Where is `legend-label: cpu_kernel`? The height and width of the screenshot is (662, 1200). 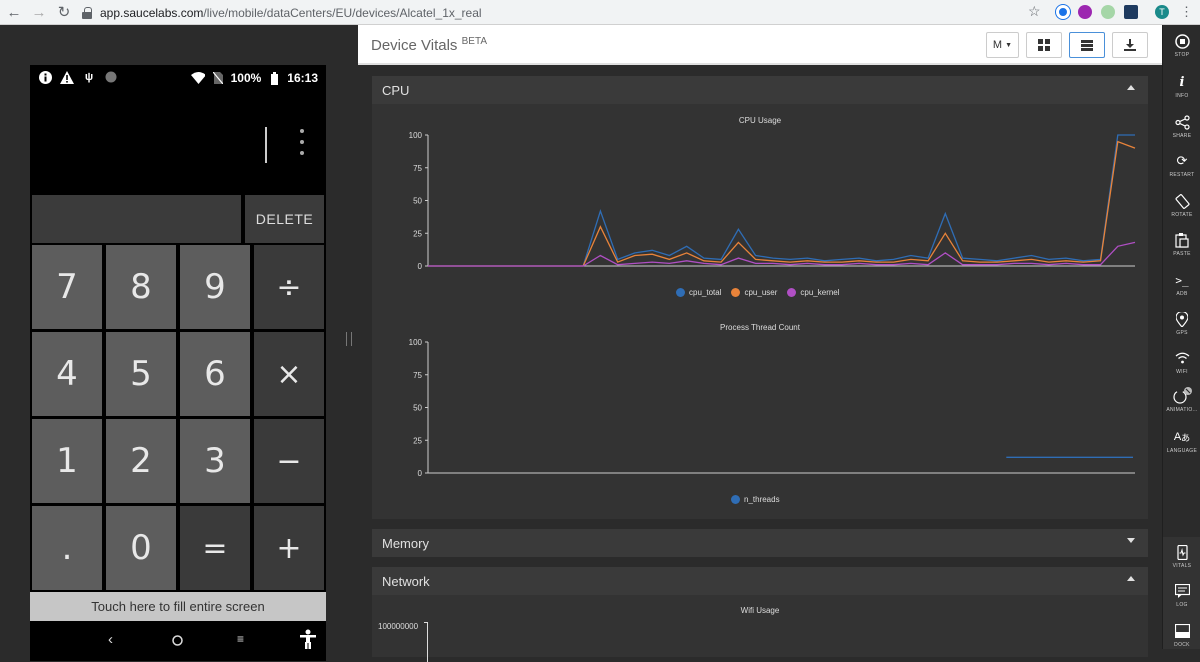 legend-label: cpu_kernel is located at coordinates (820, 292).